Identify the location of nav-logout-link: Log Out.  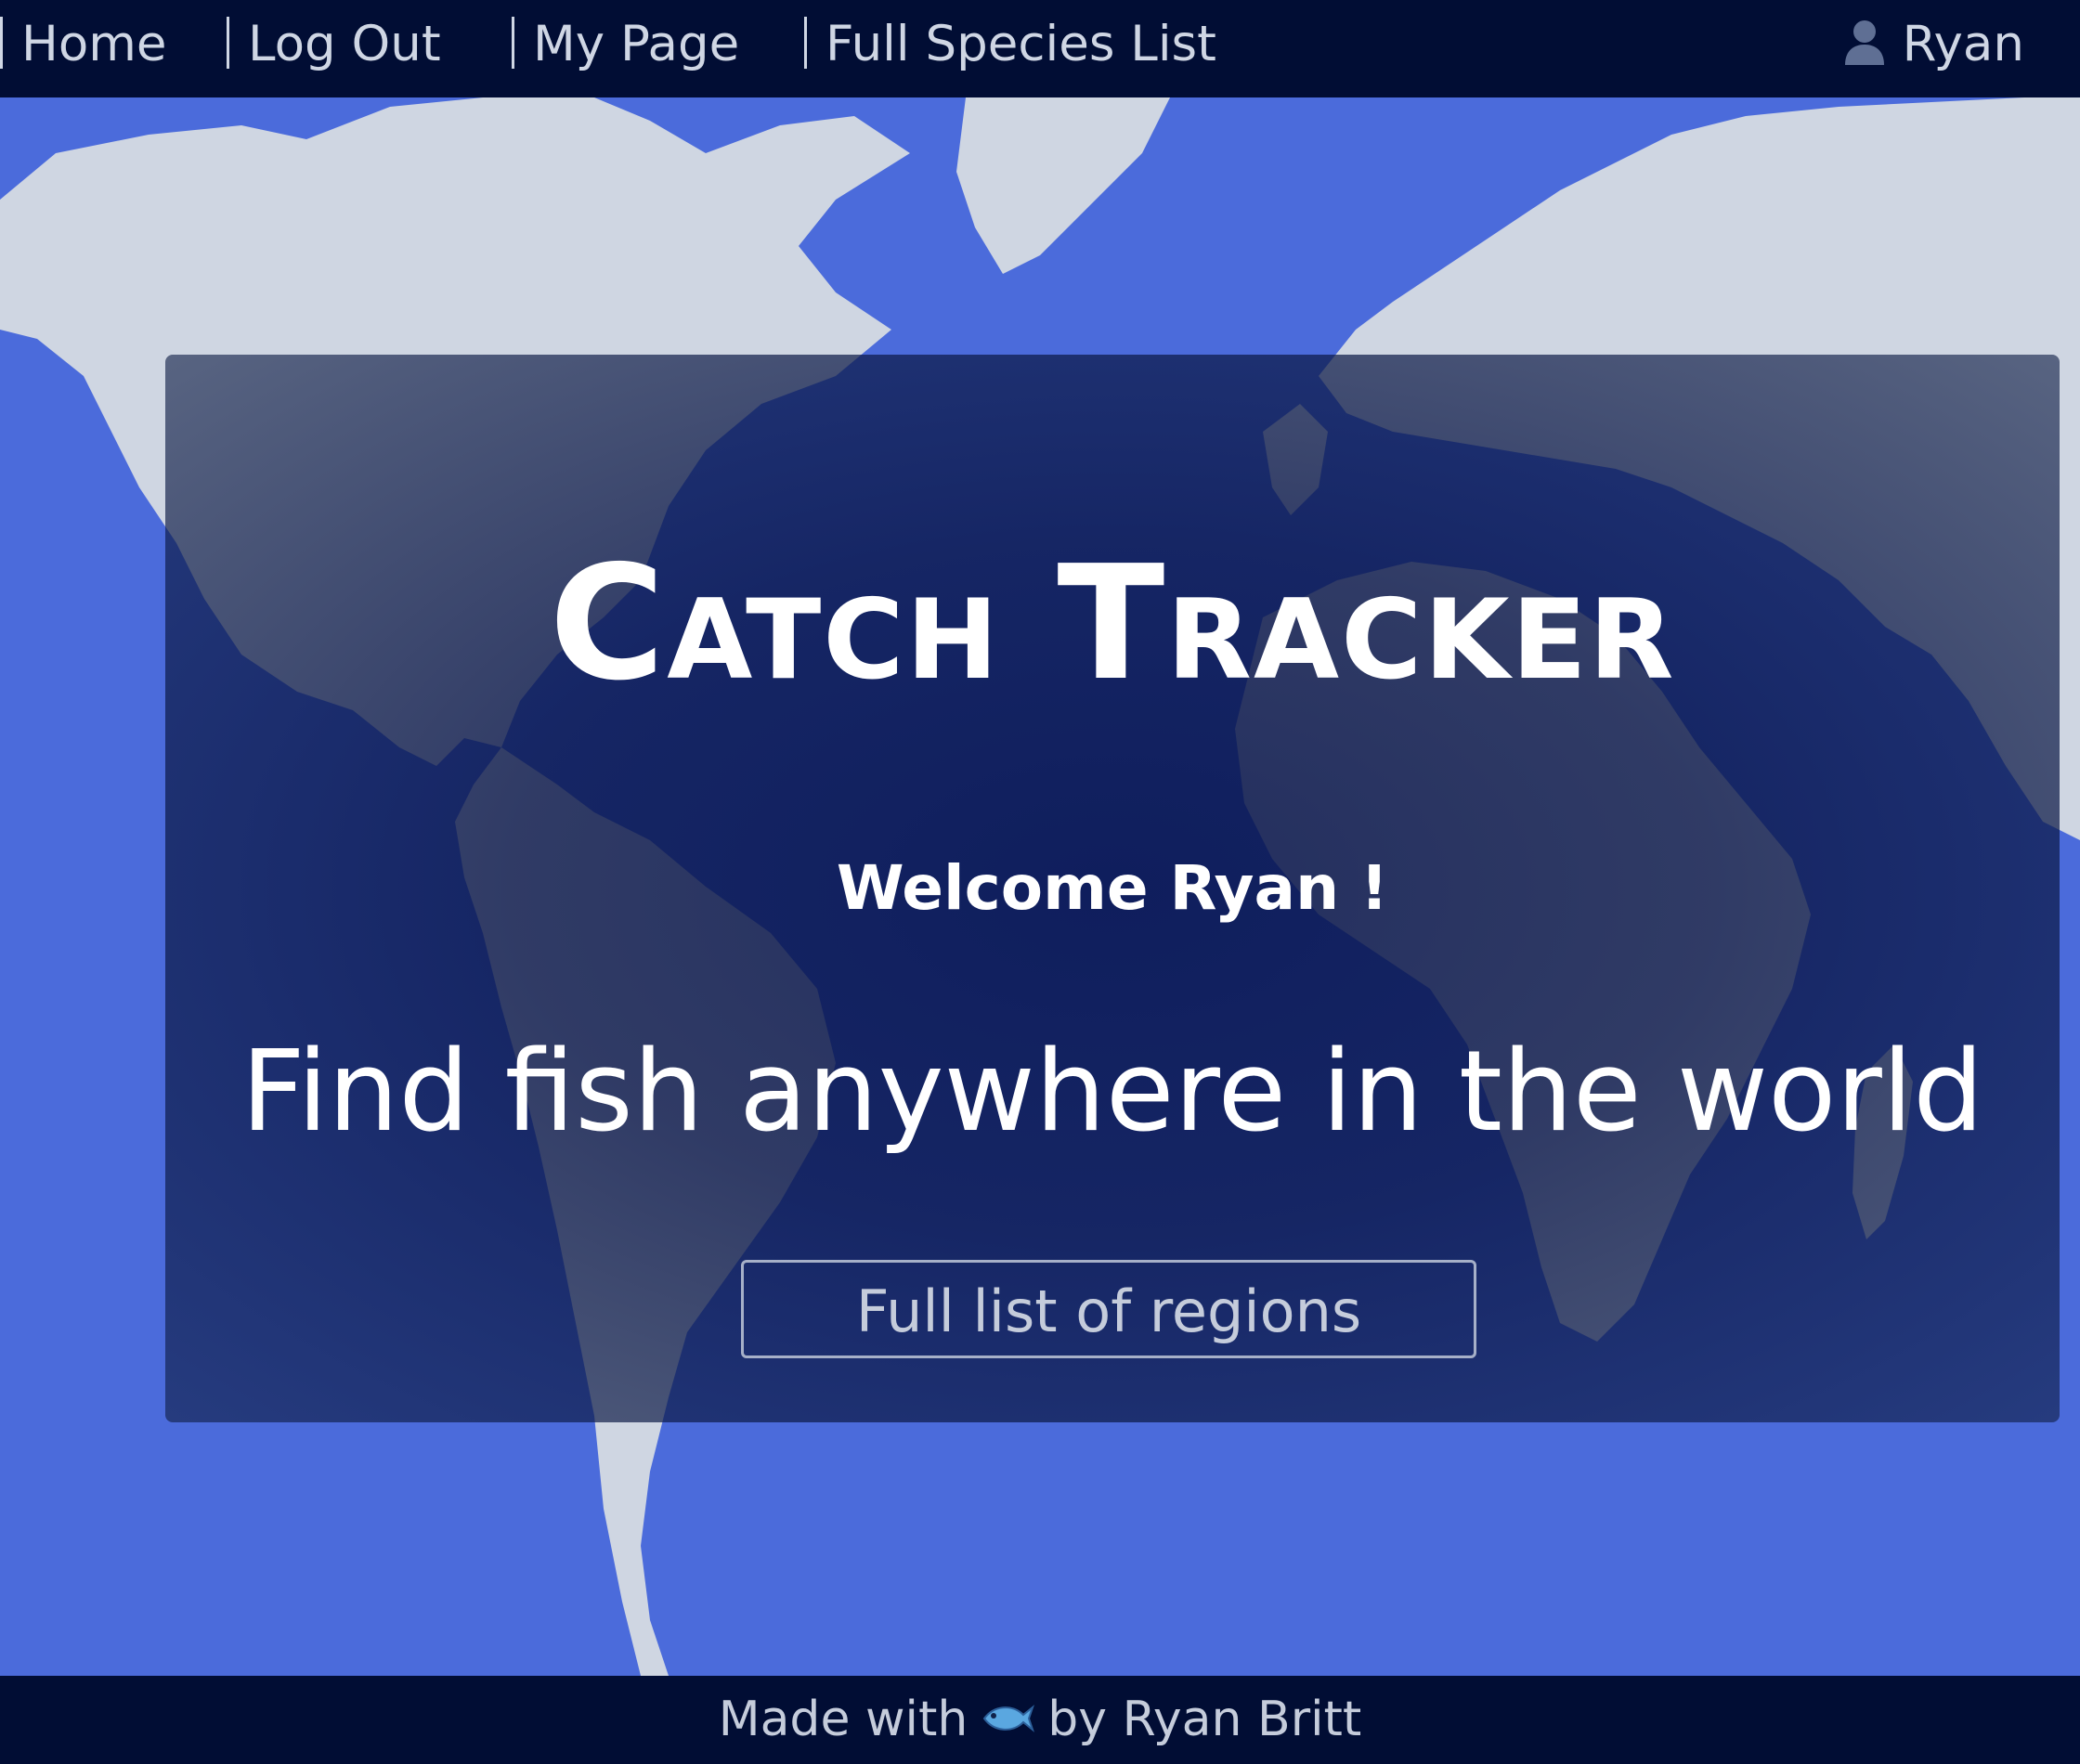
(334, 48).